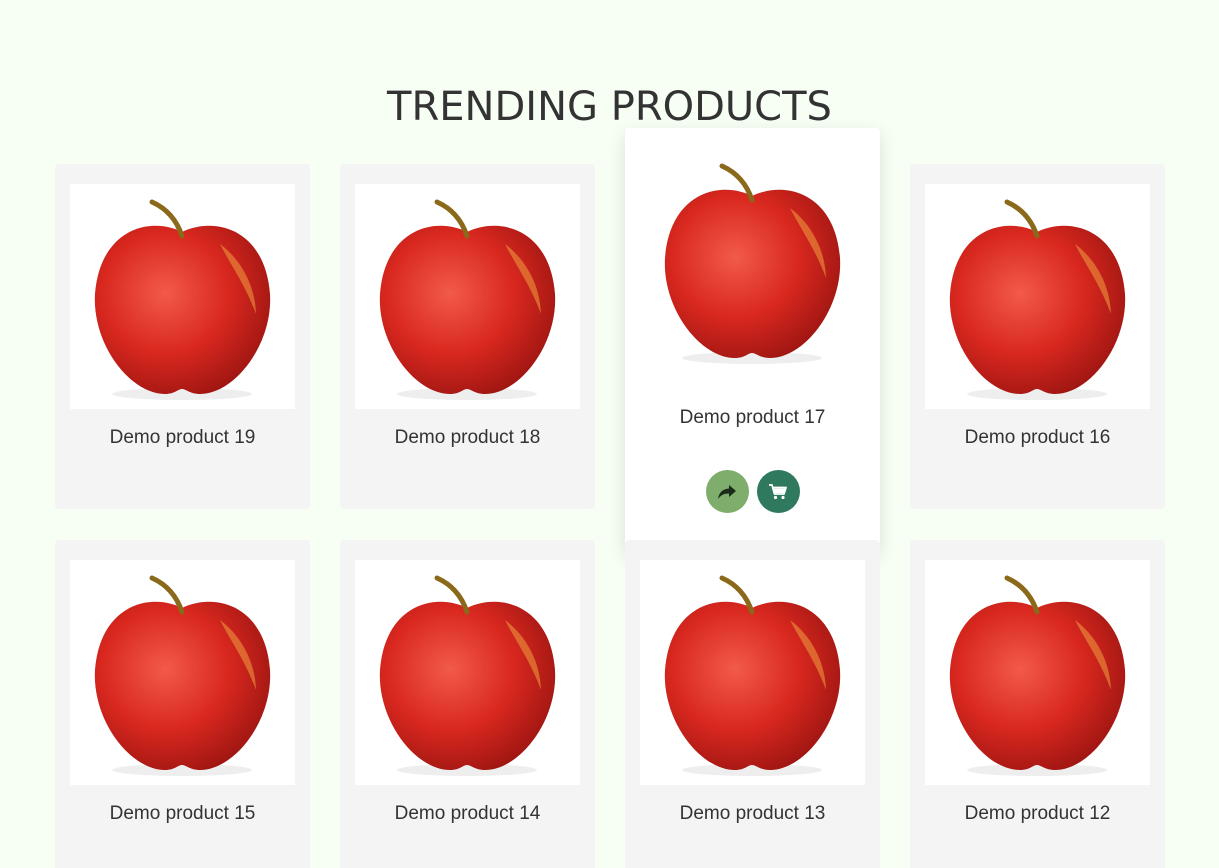 This screenshot has width=1219, height=868. I want to click on product-name: Demo product 19, so click(182, 438).